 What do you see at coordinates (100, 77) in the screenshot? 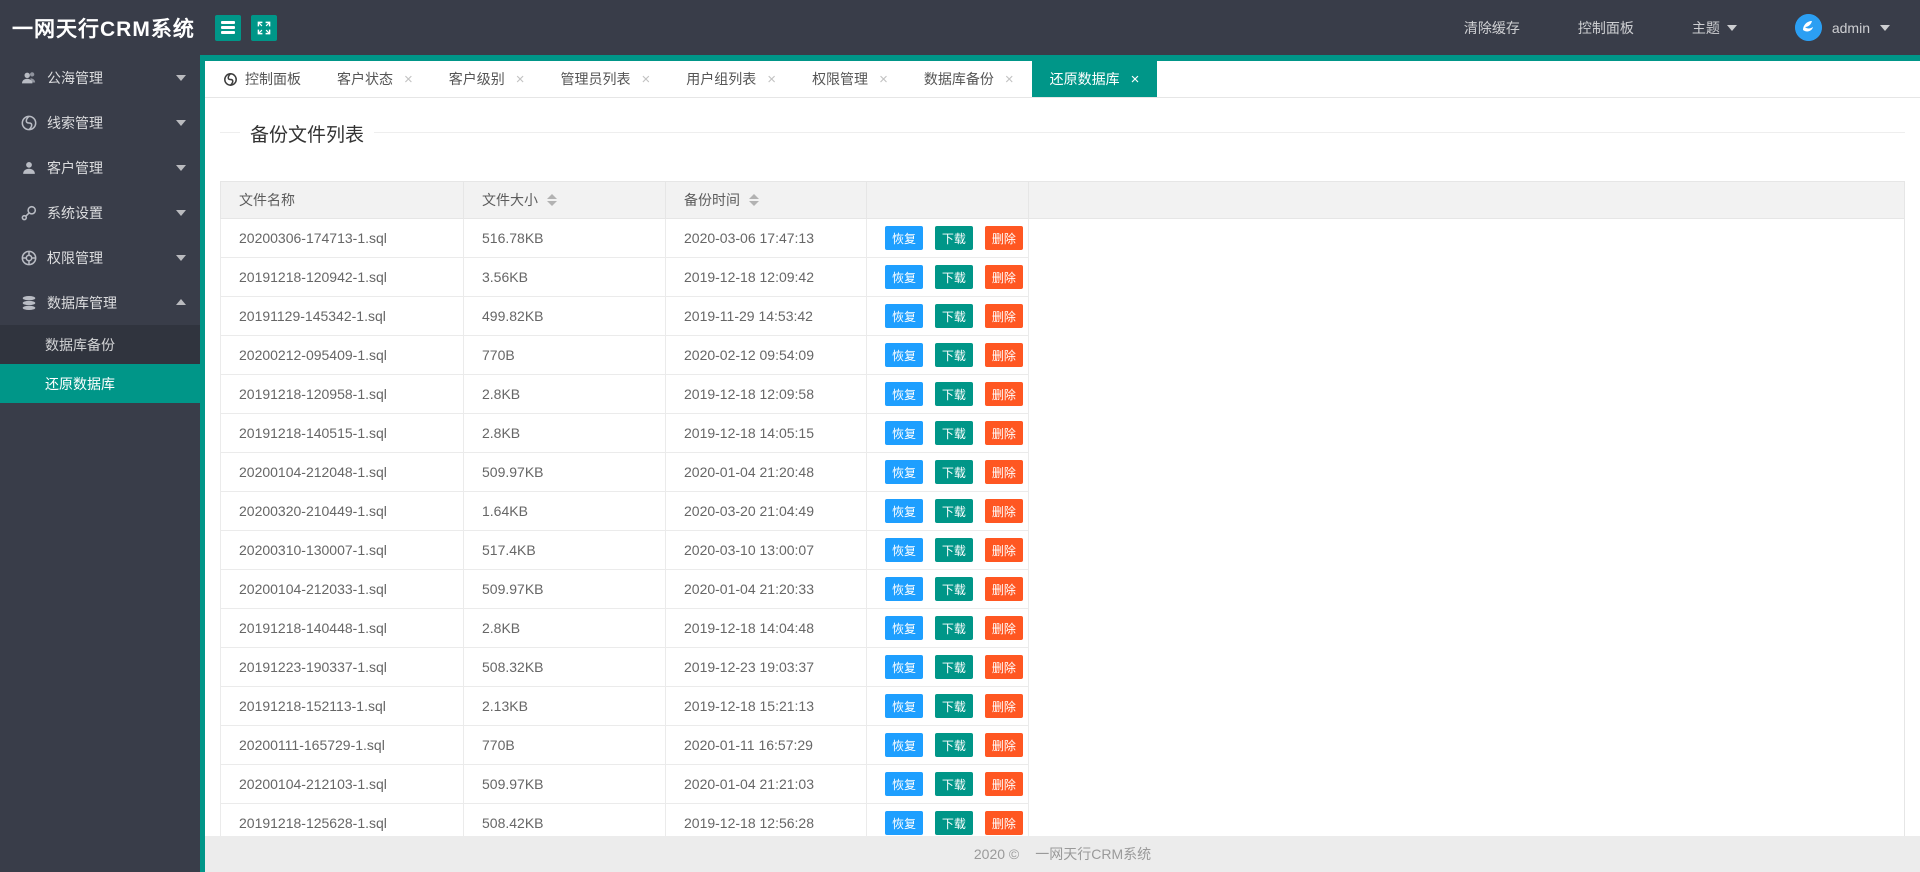
I see `sidebar-item-public-sea: 公海管理` at bounding box center [100, 77].